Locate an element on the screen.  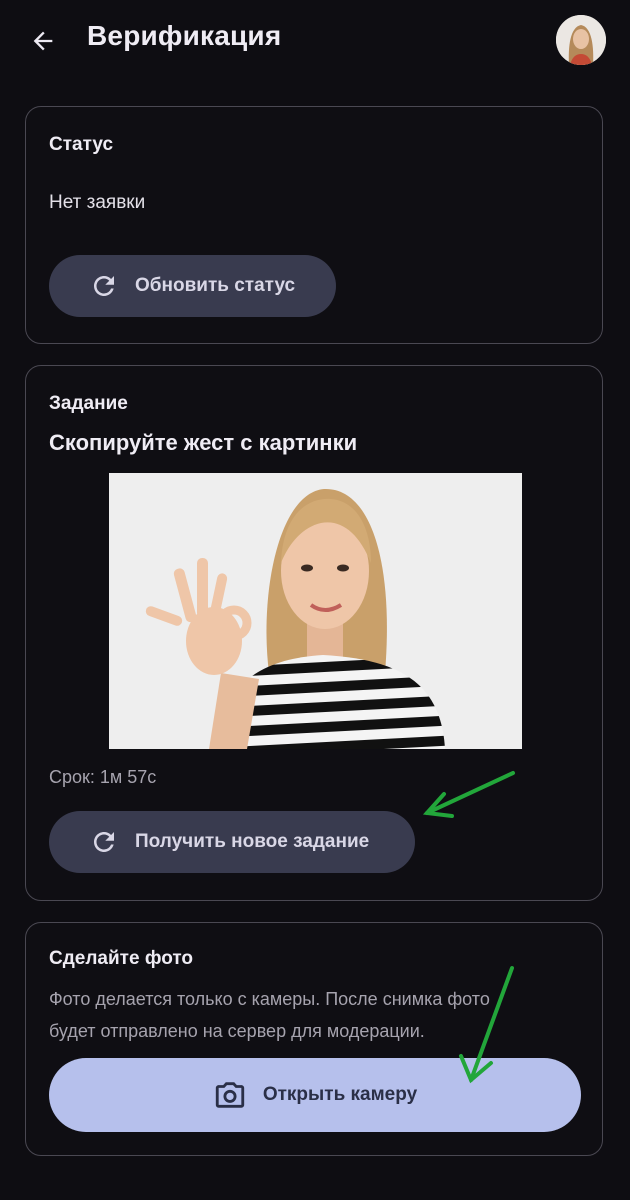
task-deadline: Срок: 1м 57с is located at coordinates (103, 777).